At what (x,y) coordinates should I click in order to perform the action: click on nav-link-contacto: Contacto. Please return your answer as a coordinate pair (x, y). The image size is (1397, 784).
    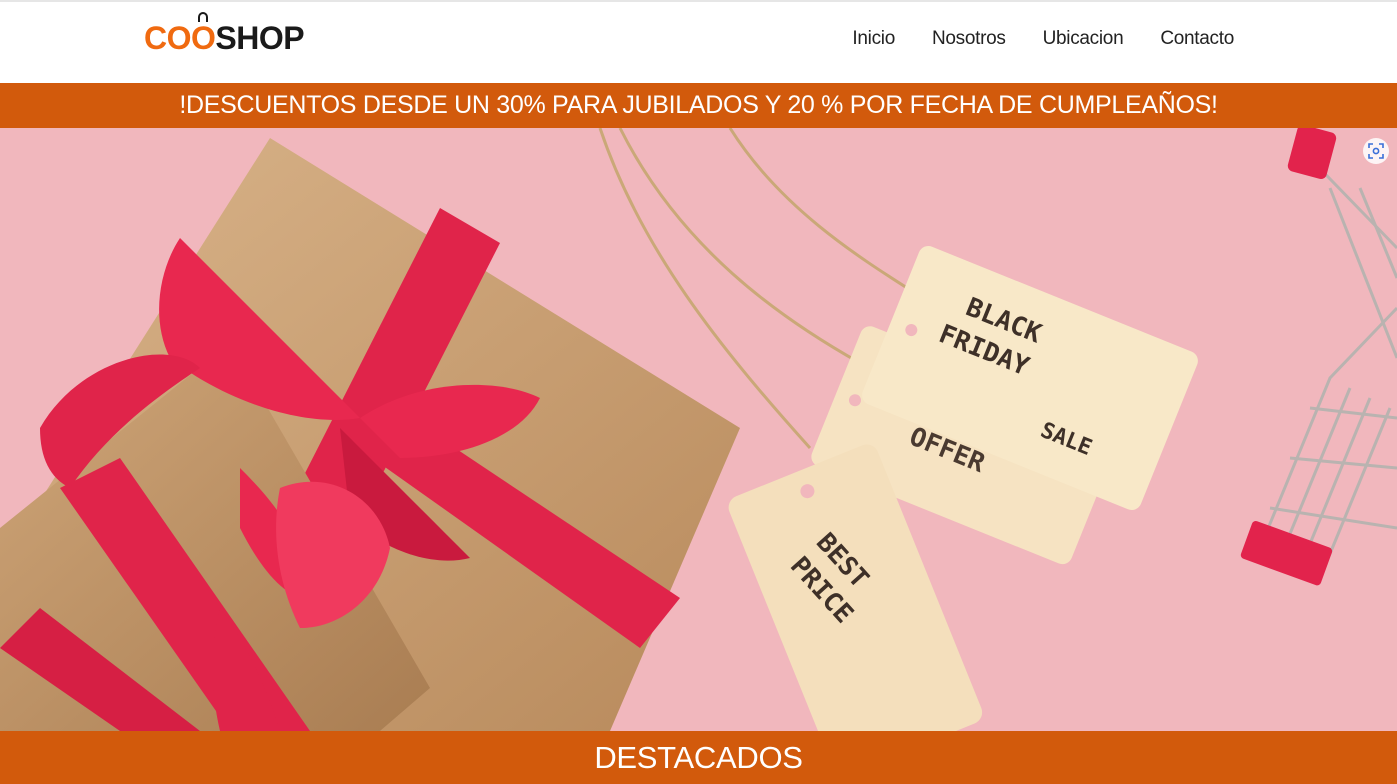
    Looking at the image, I should click on (1197, 39).